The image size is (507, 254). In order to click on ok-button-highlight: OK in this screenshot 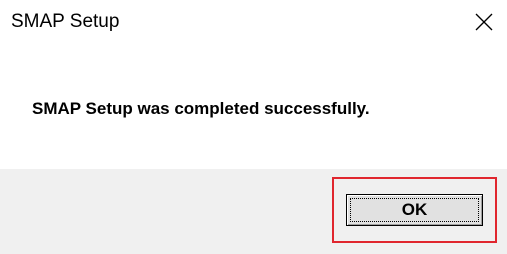, I will do `click(414, 210)`.